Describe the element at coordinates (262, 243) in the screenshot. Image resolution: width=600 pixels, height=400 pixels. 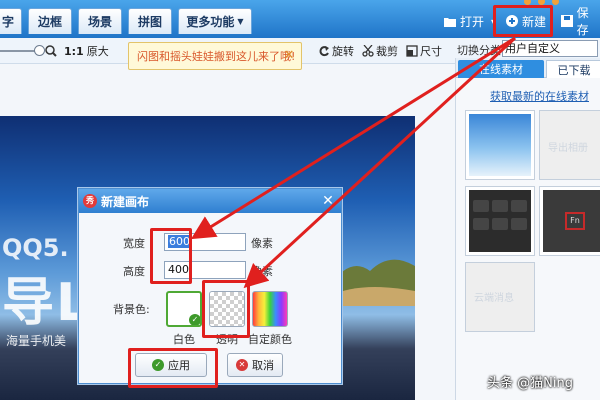
I see `width-unit: 像素` at that location.